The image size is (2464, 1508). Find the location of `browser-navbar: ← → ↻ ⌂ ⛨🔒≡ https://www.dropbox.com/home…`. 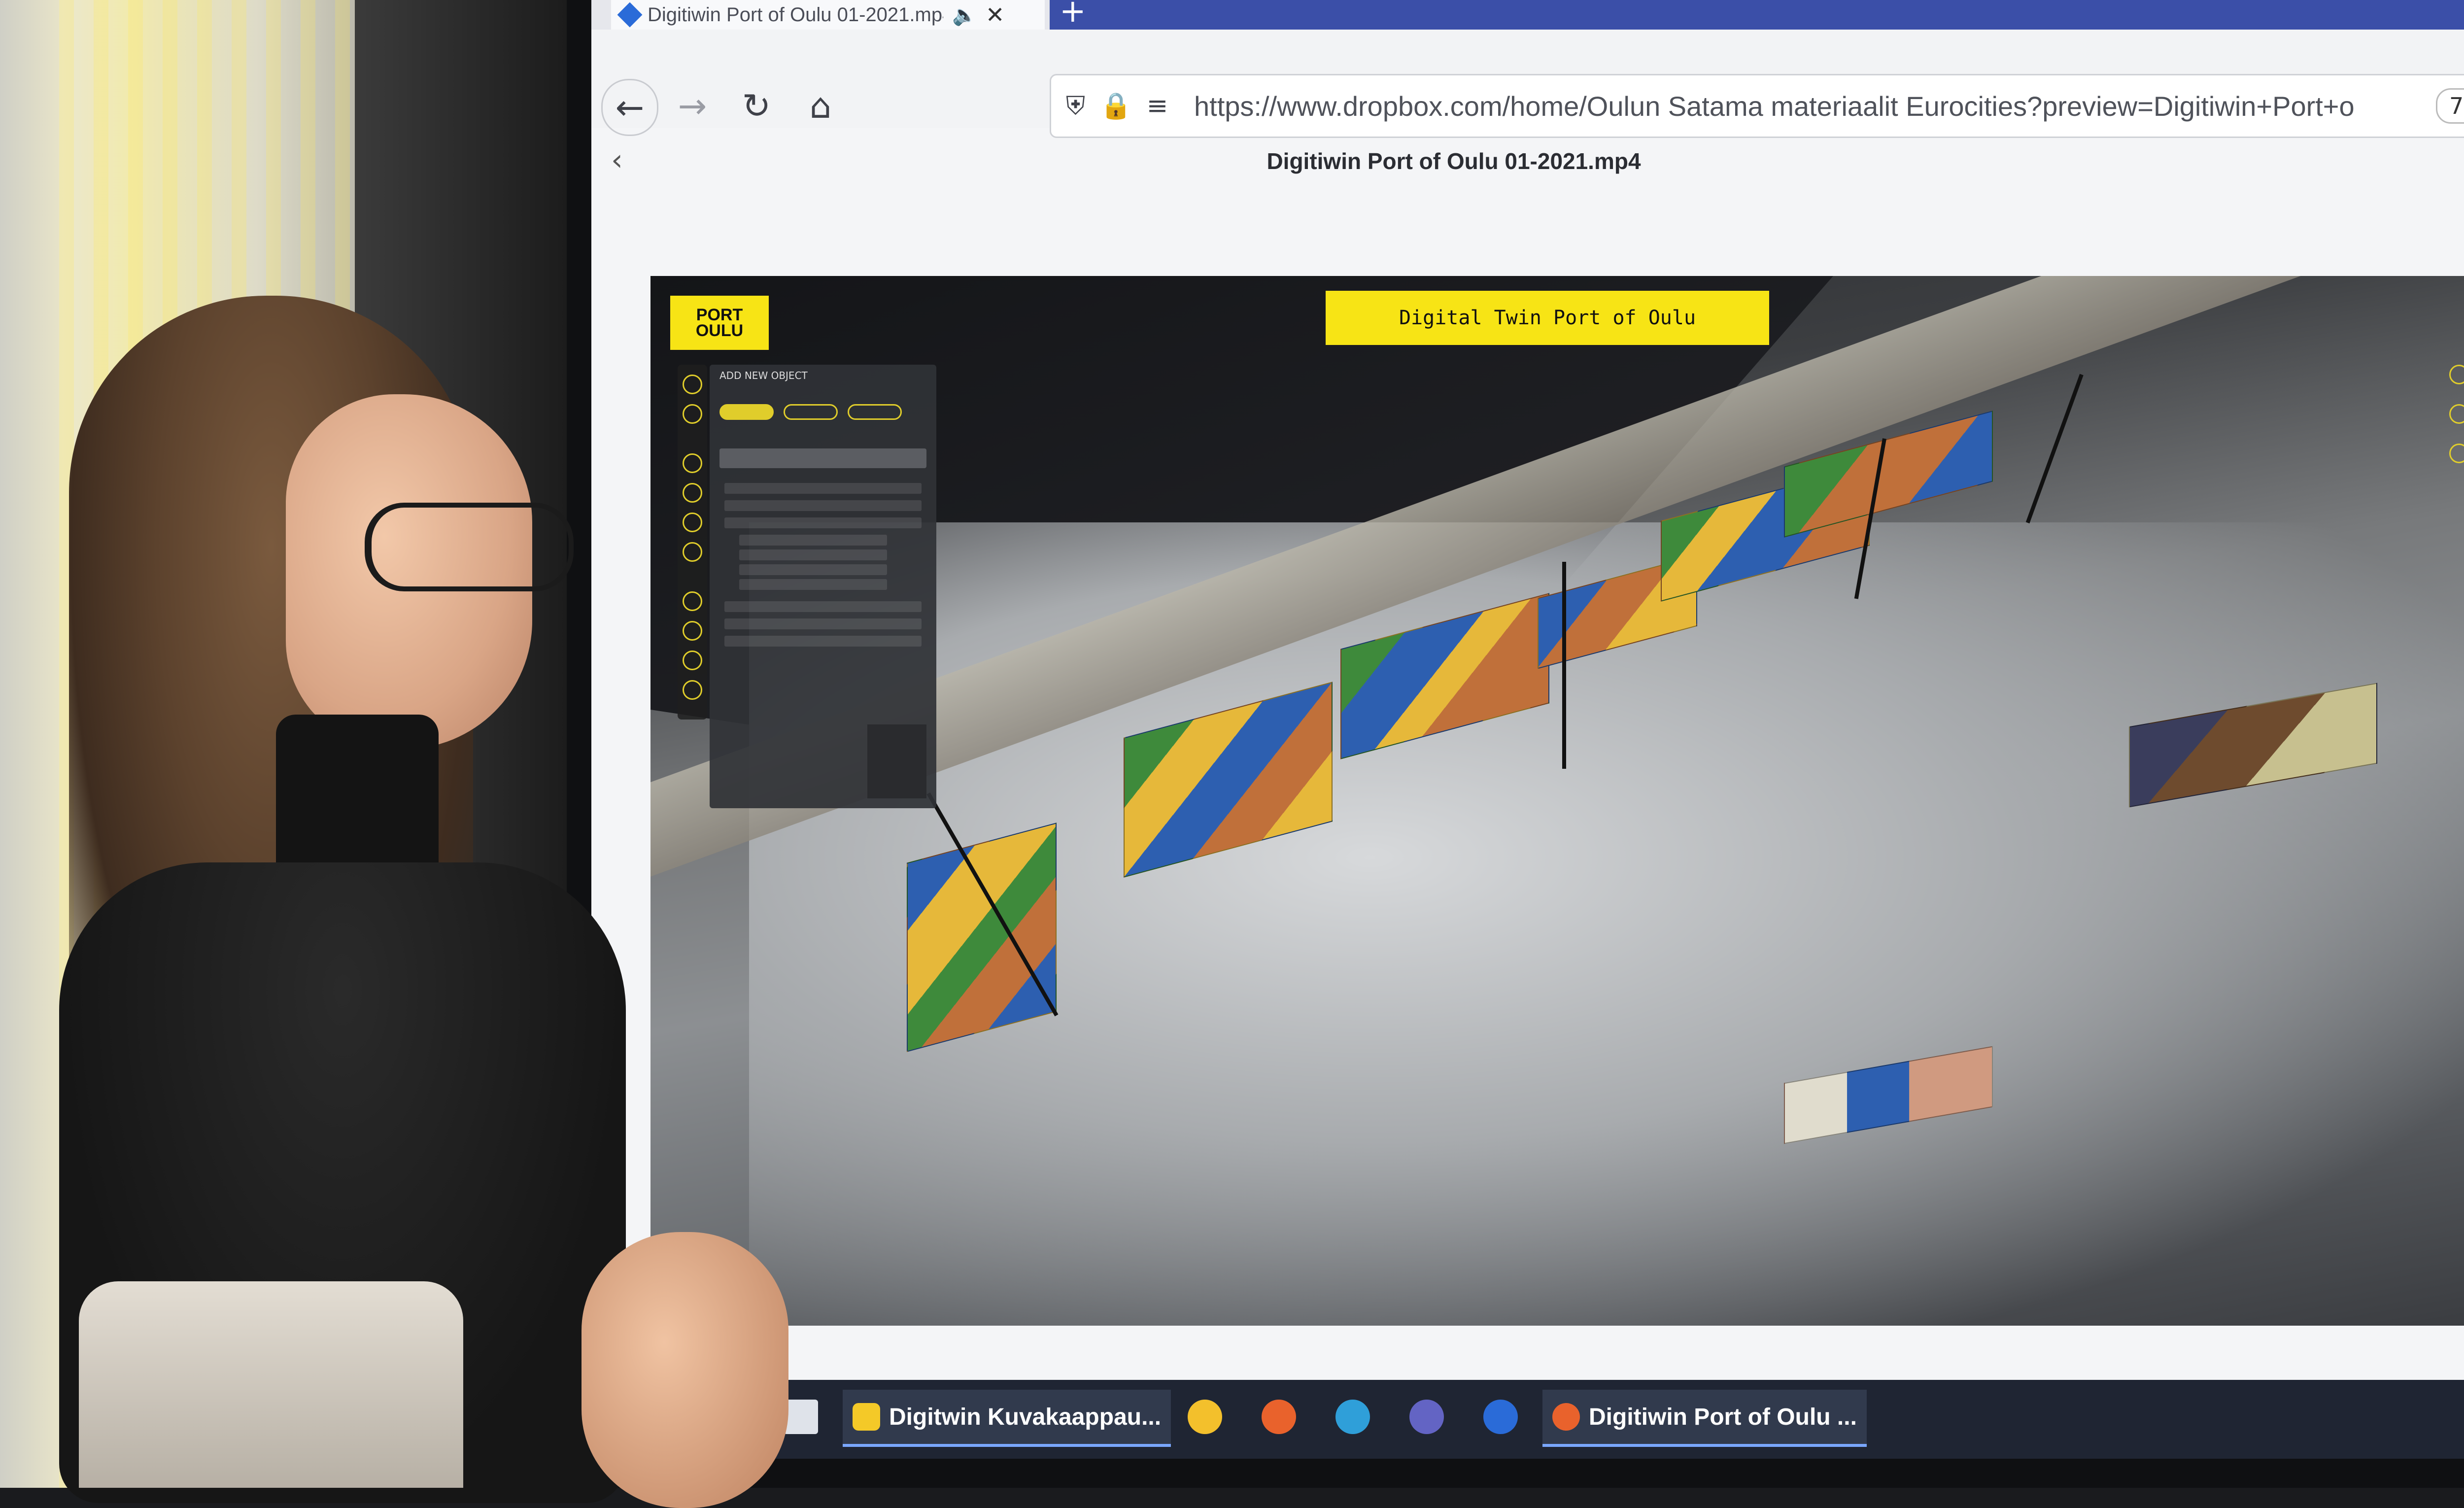

browser-navbar: ← → ↻ ⌂ ⛨🔒≡ https://www.dropbox.com/home… is located at coordinates (1527, 84).